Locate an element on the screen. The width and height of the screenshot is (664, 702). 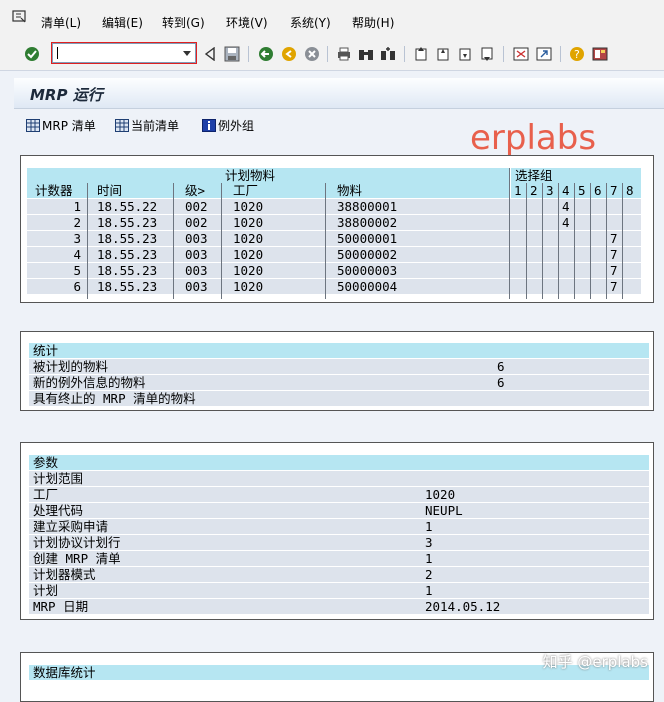
first-page-icon is located at coordinates (421, 54).